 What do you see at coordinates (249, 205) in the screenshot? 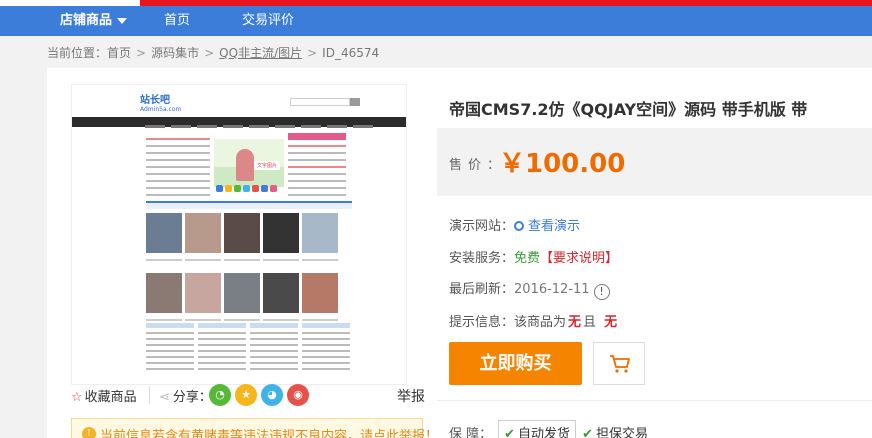
I see `preview-section-bar` at bounding box center [249, 205].